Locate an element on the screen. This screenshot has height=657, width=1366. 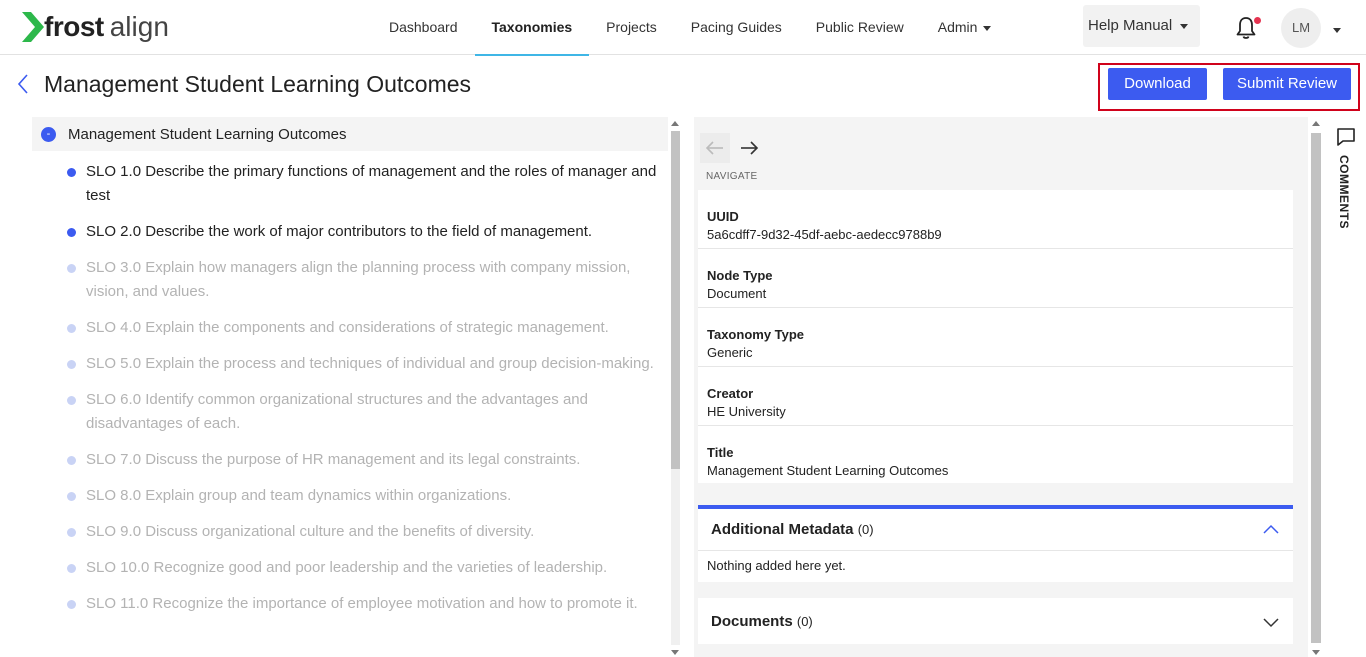
accordion-title: Documents (0) is located at coordinates (762, 621).